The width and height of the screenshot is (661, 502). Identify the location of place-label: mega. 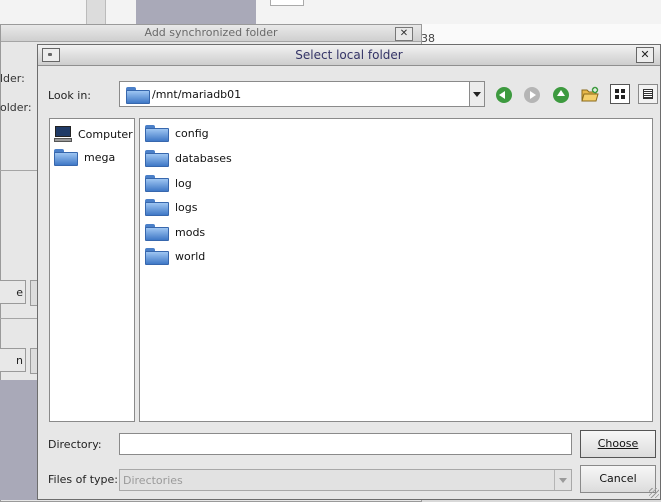
(100, 157).